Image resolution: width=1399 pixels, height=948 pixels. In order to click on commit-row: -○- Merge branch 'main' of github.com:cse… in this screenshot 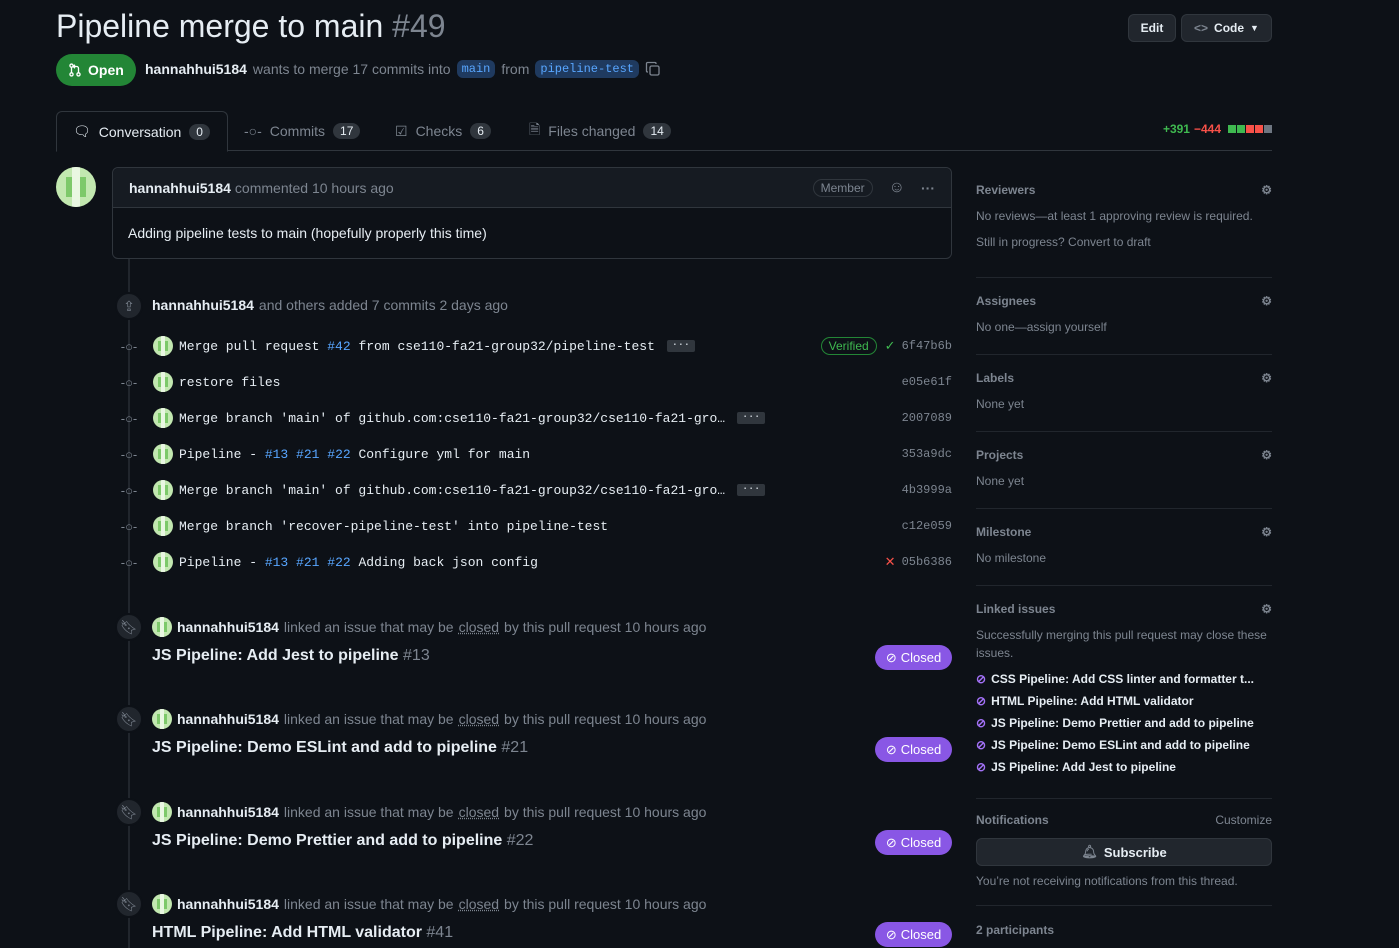, I will do `click(535, 490)`.